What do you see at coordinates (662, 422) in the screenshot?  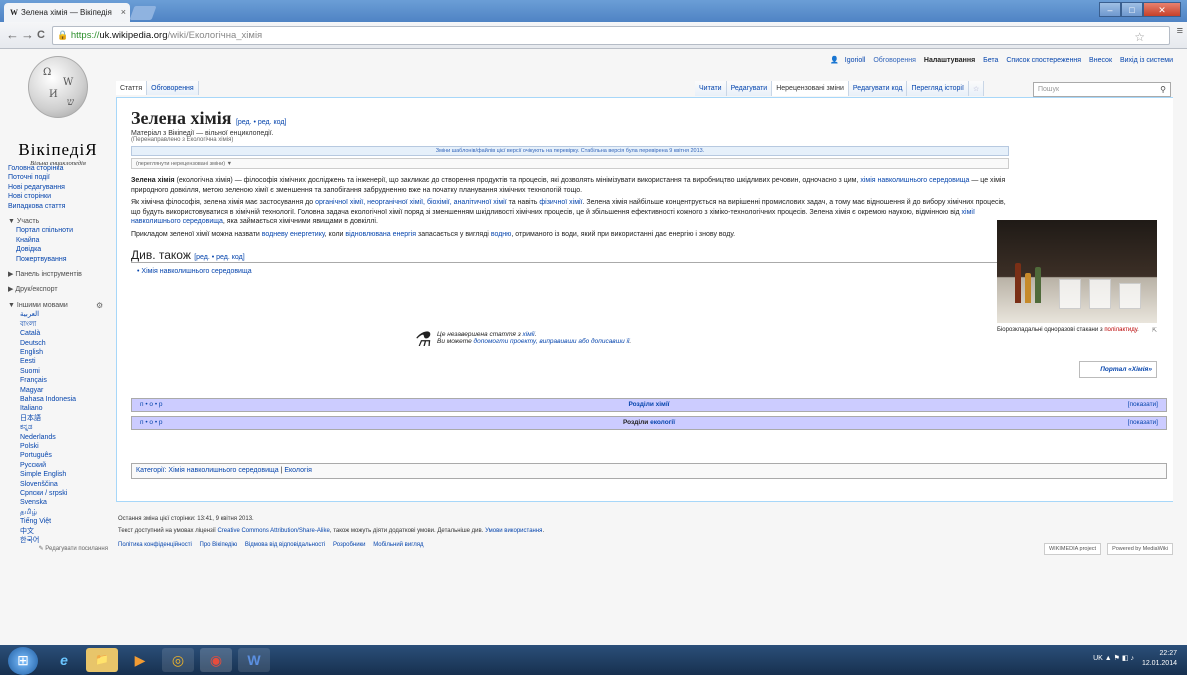 I see `navbox-title-link: екології` at bounding box center [662, 422].